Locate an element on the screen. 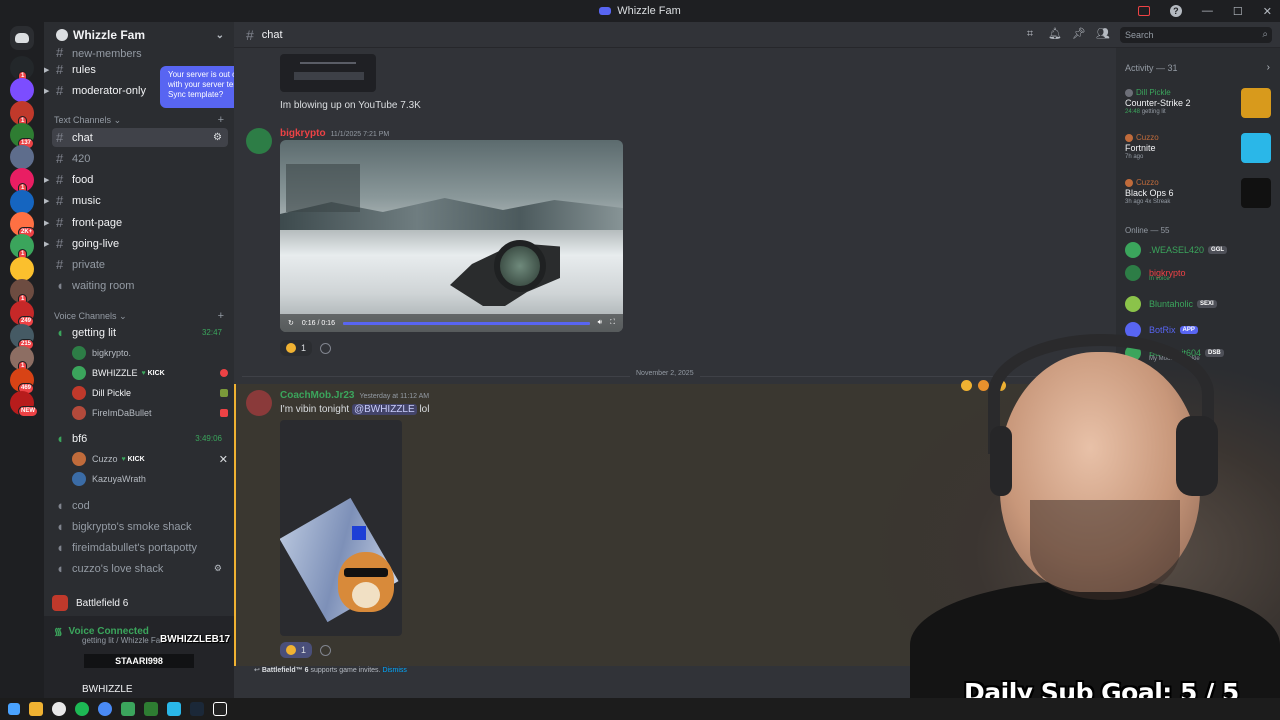 The height and width of the screenshot is (720, 1280). channel-private: # private is located at coordinates (140, 264).